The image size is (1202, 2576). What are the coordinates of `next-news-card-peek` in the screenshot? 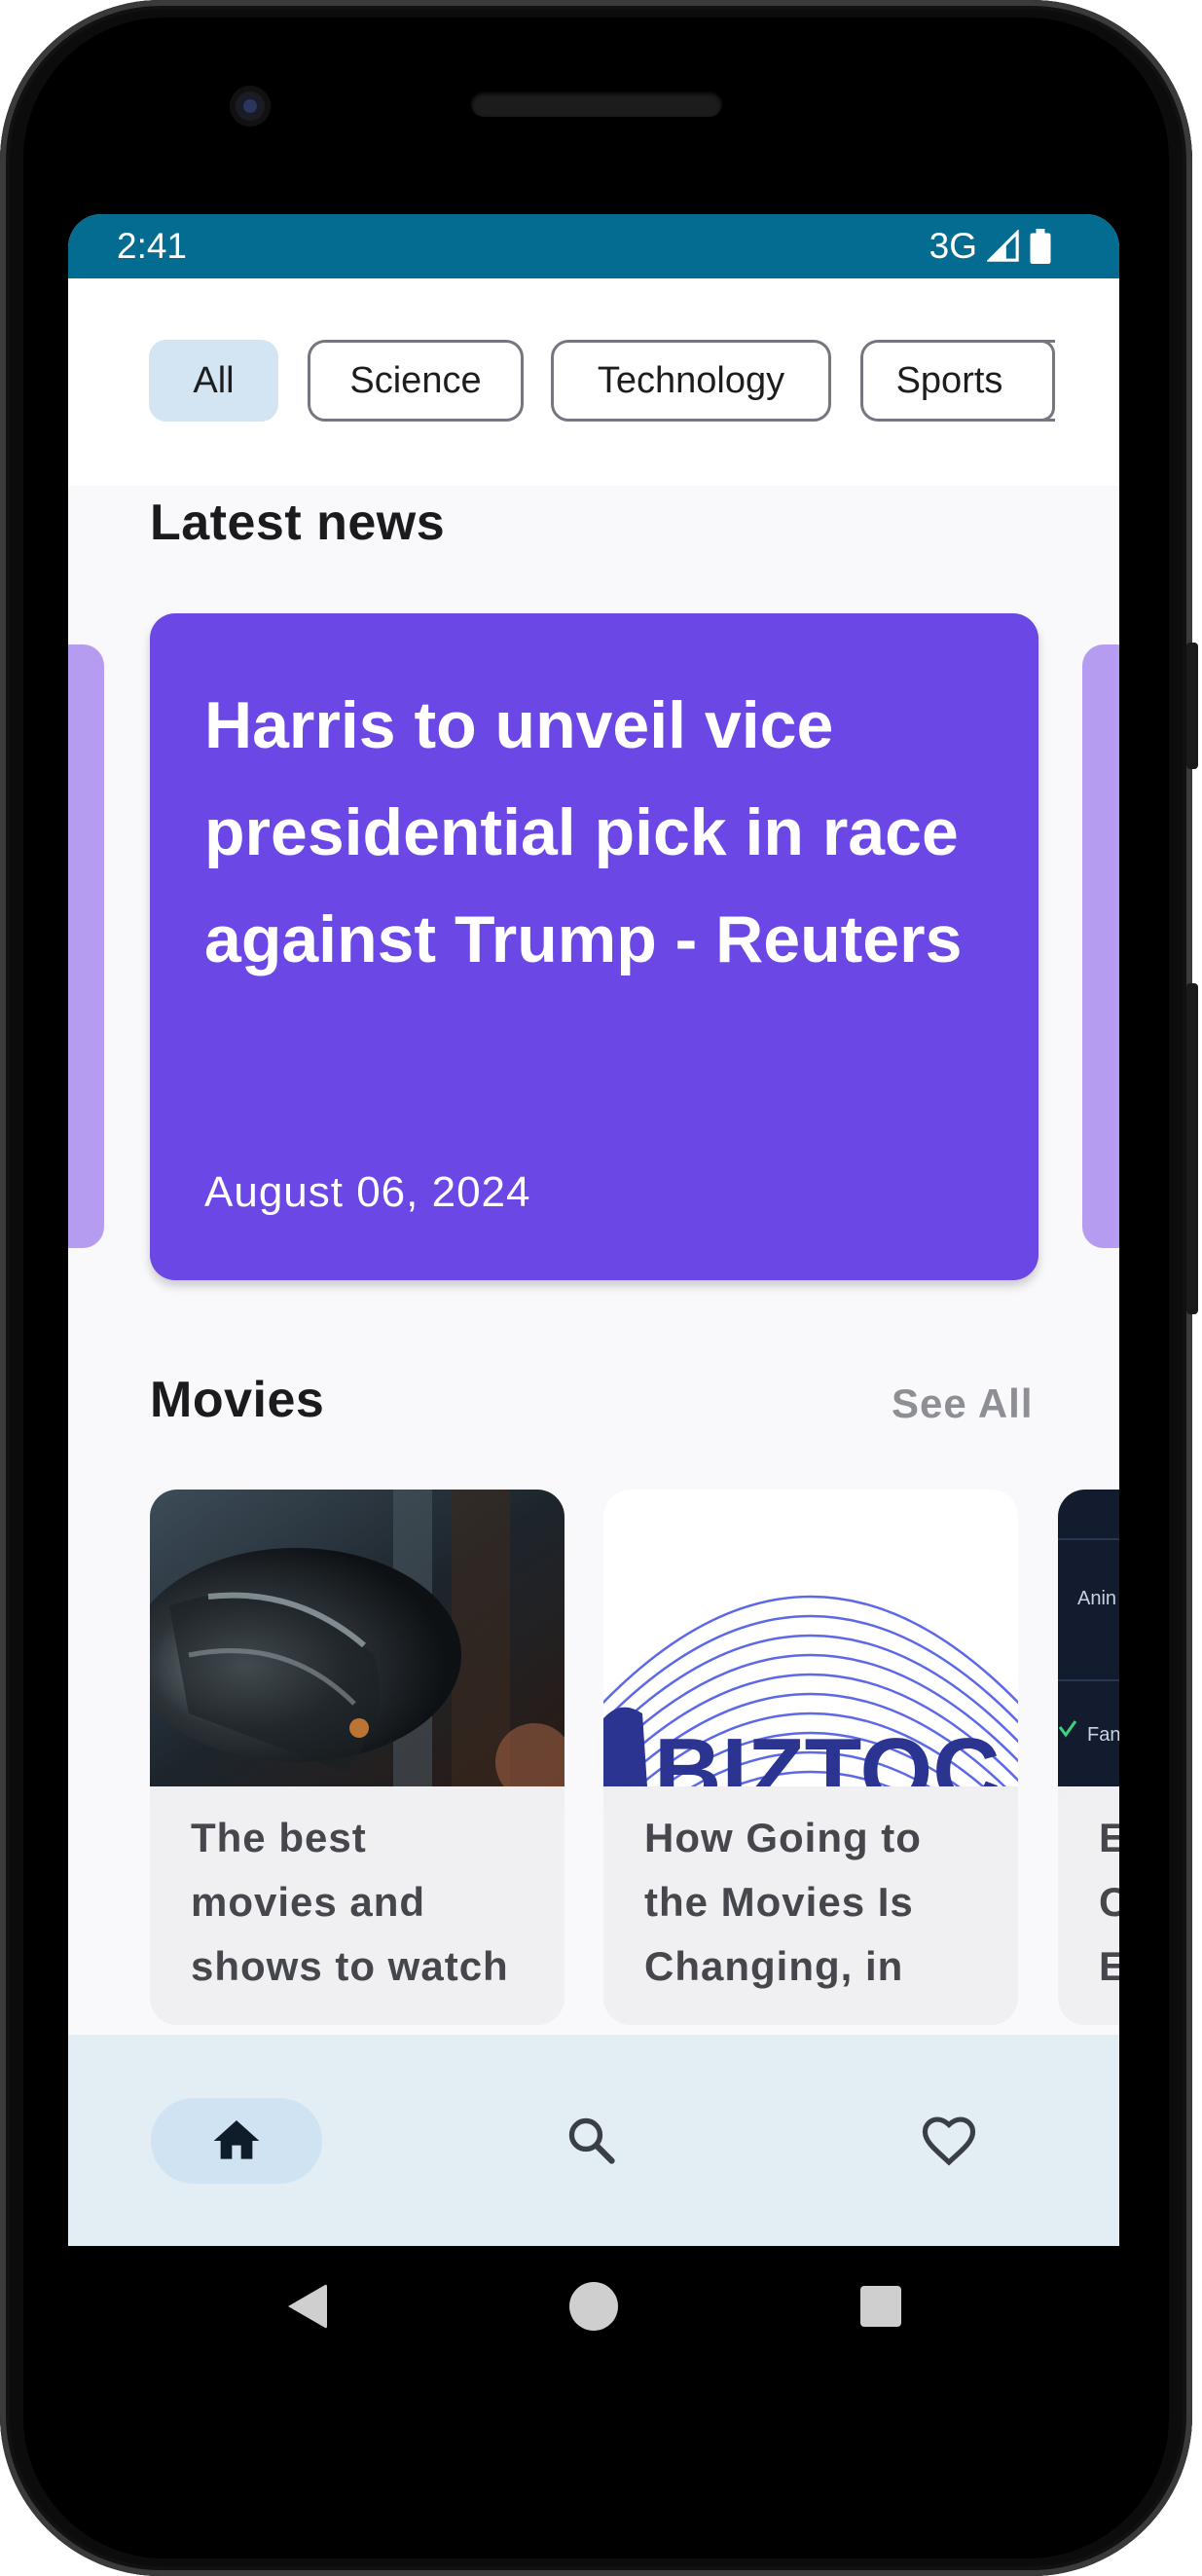 It's located at (1100, 946).